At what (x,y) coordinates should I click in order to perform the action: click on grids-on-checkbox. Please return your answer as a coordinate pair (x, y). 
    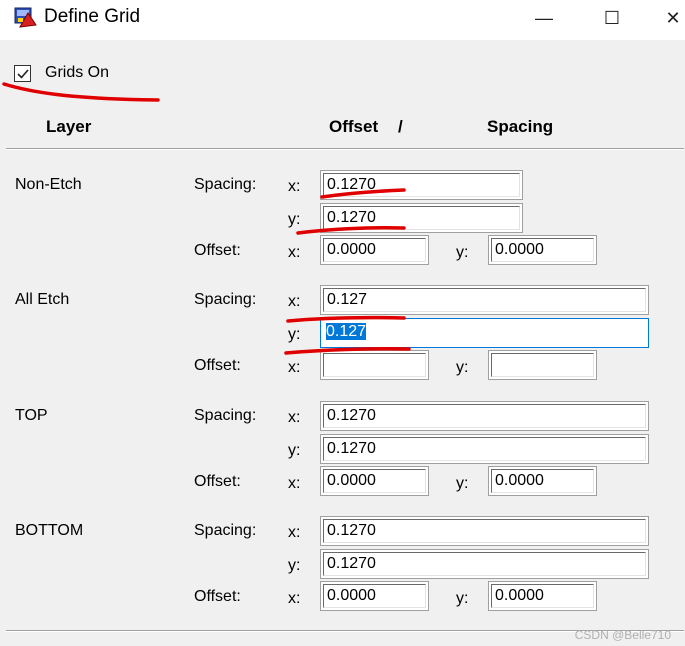
    Looking at the image, I should click on (22, 73).